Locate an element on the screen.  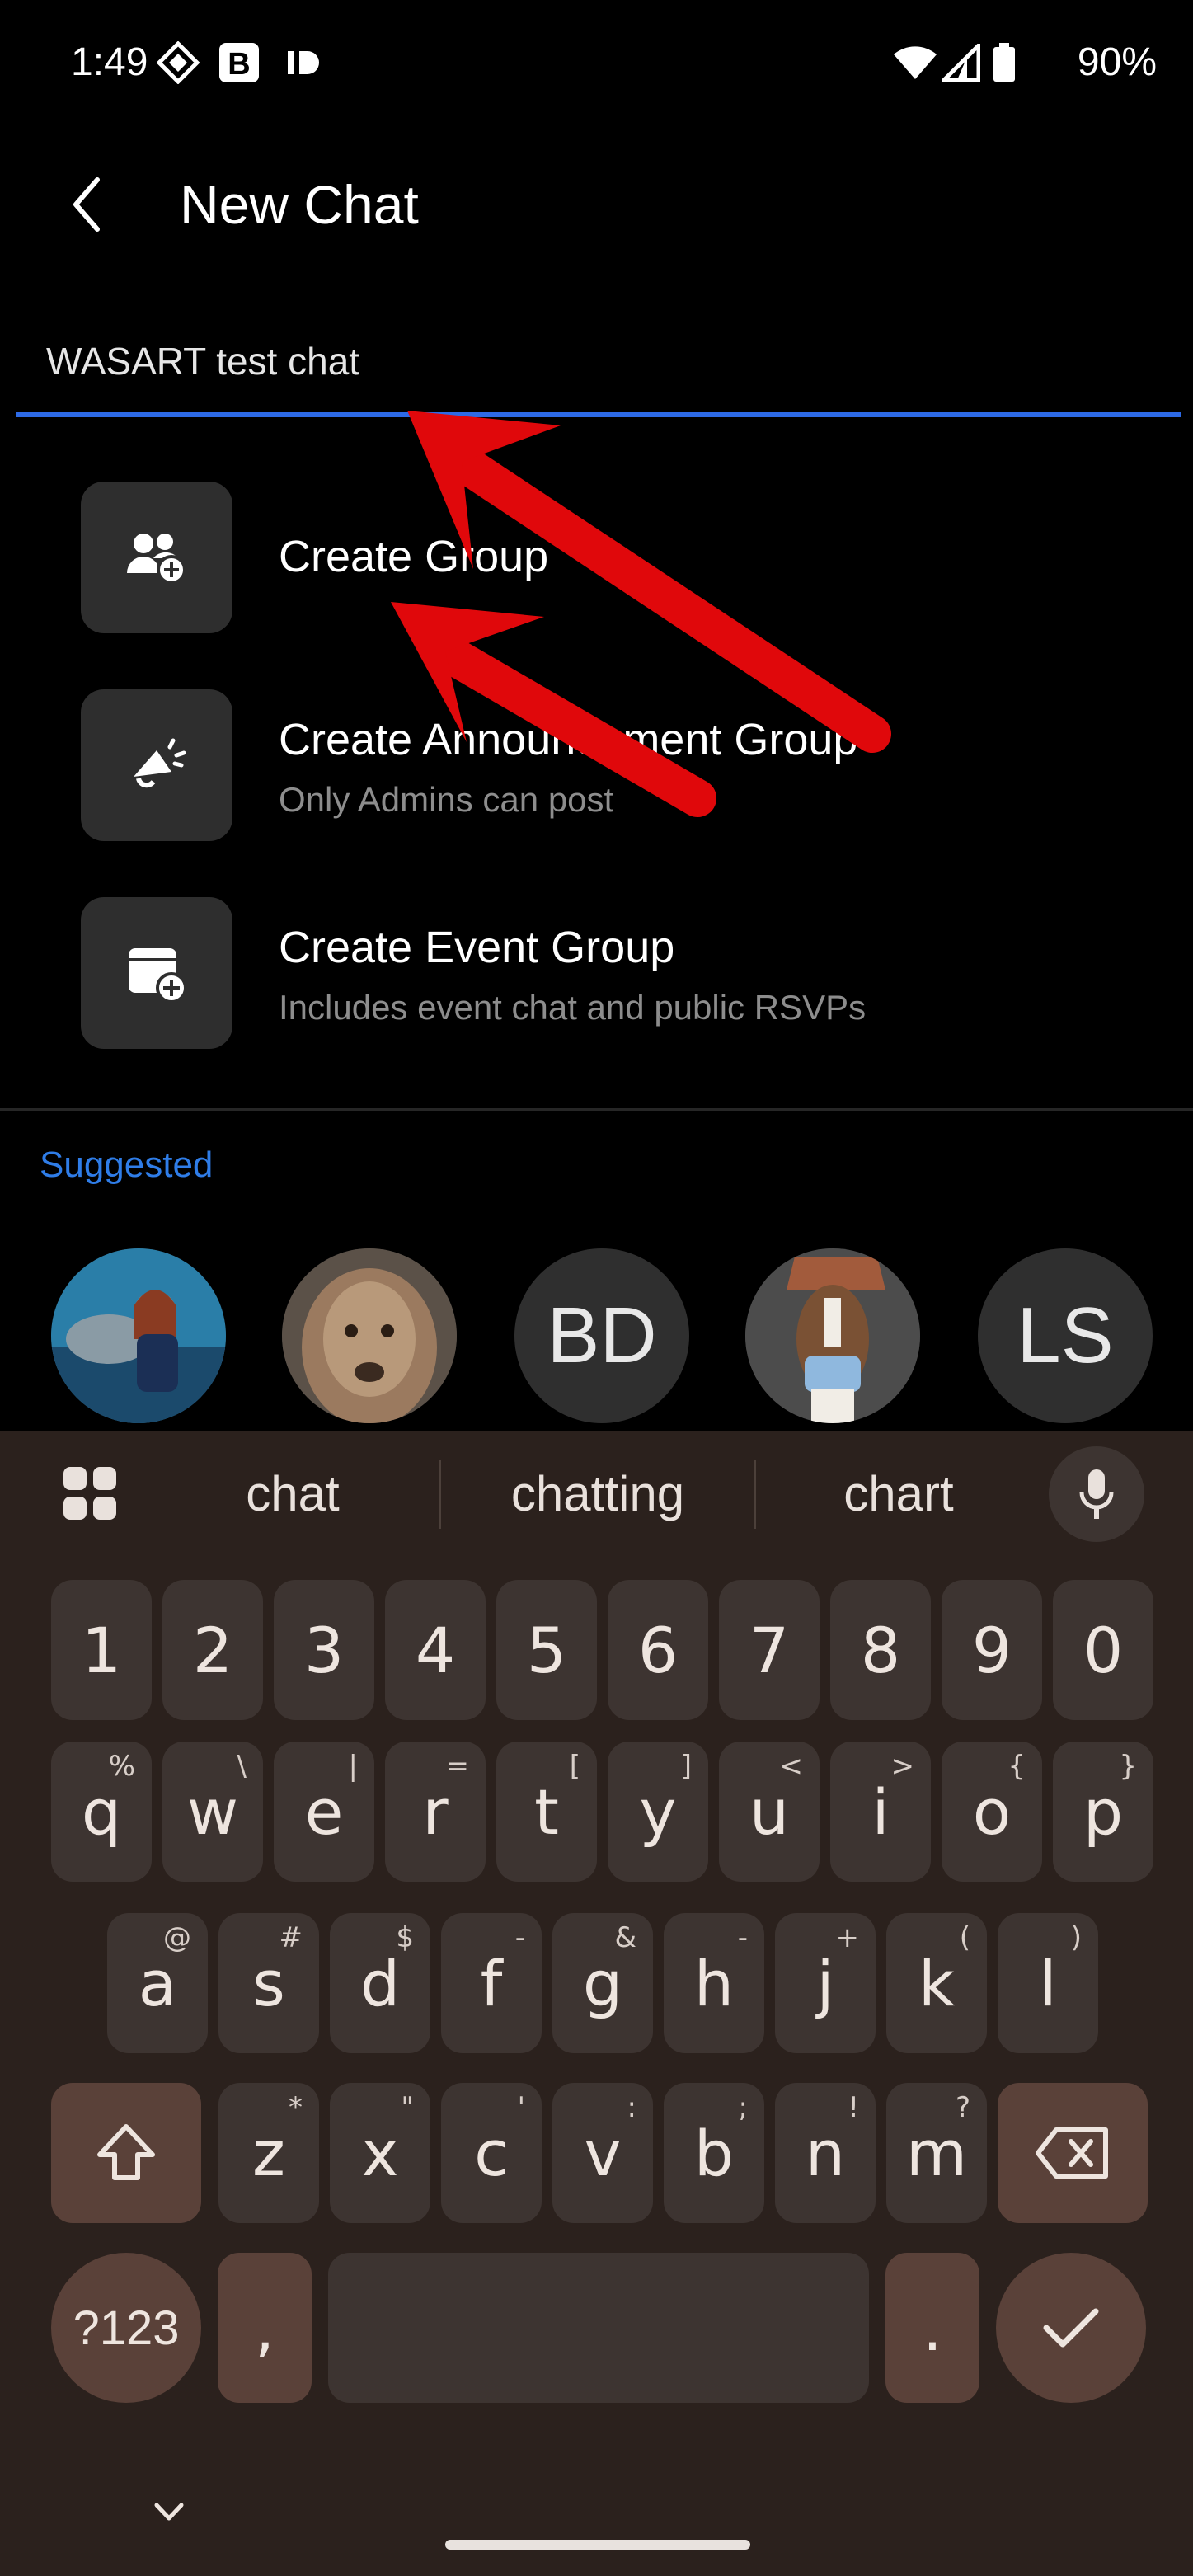
key-q: q% is located at coordinates (101, 1812).